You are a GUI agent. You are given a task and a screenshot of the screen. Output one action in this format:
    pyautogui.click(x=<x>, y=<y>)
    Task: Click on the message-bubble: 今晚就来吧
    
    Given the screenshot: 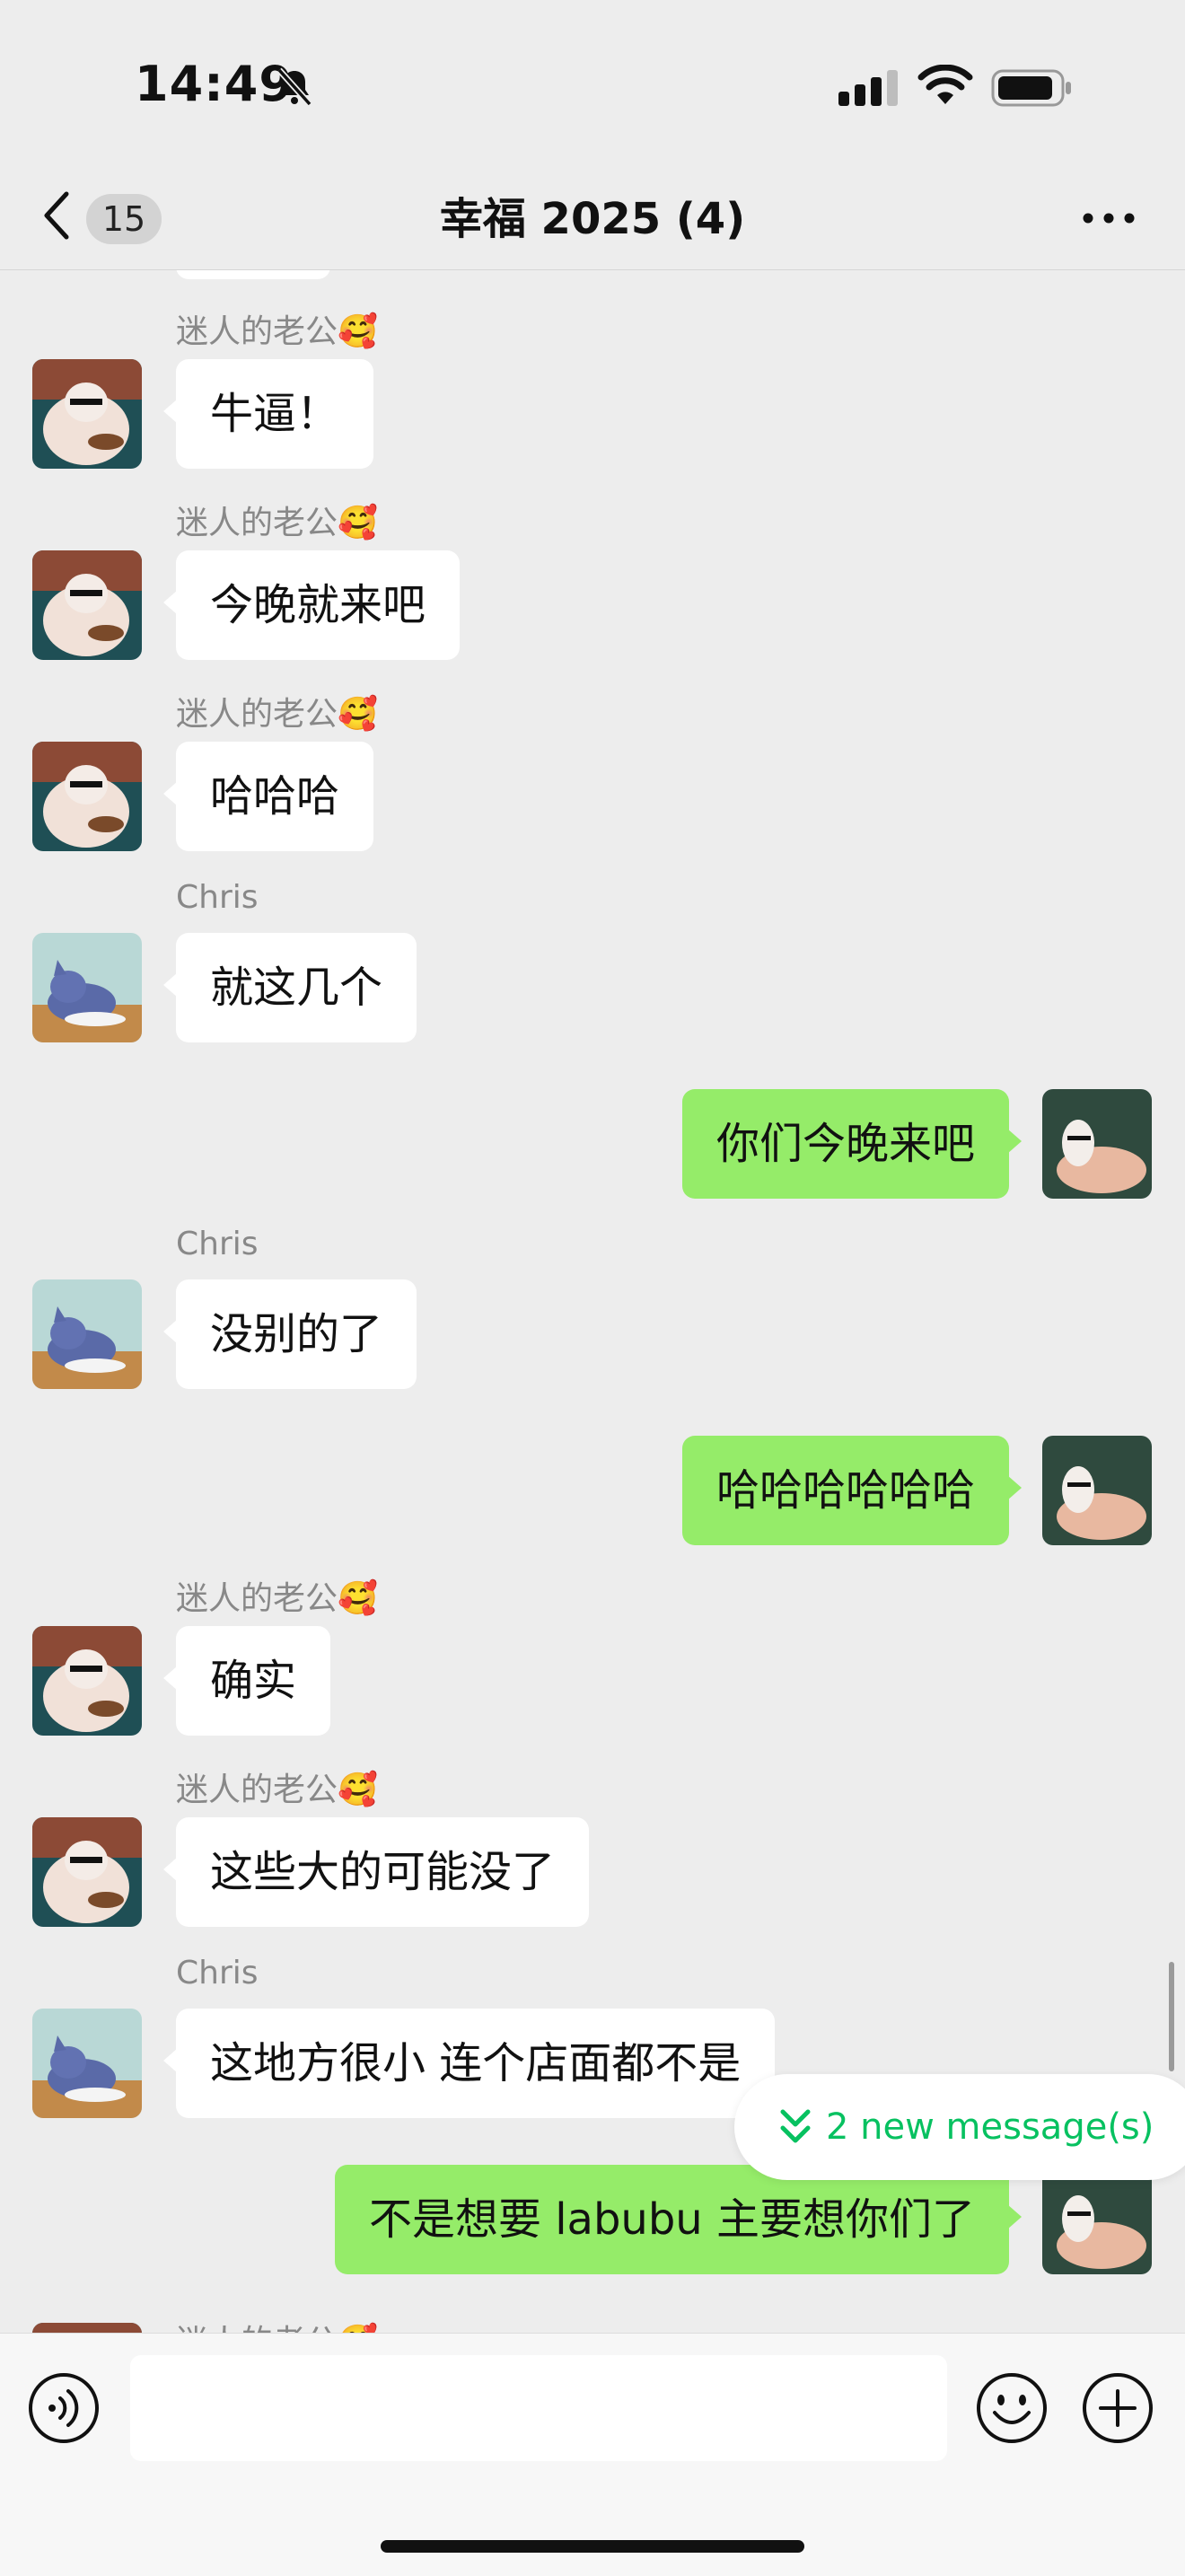 What is the action you would take?
    pyautogui.click(x=311, y=605)
    